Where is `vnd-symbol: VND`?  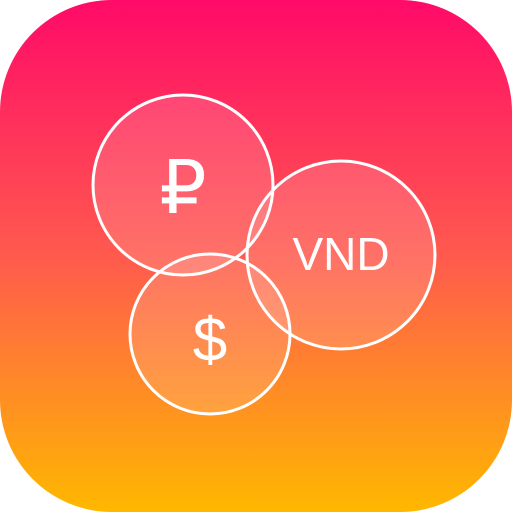 vnd-symbol: VND is located at coordinates (340, 254).